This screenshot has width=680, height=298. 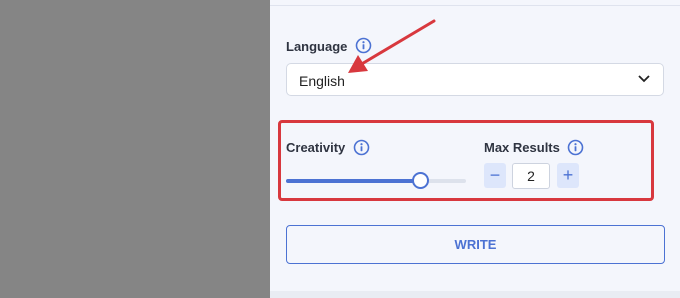 What do you see at coordinates (392, 46) in the screenshot?
I see `annotation-arrow-icon` at bounding box center [392, 46].